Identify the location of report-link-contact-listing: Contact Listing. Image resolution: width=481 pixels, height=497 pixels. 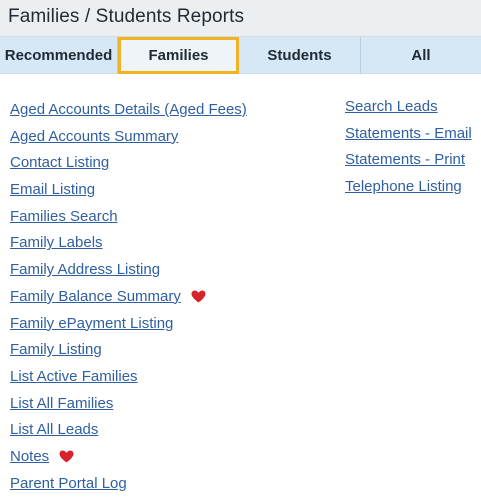
(128, 163).